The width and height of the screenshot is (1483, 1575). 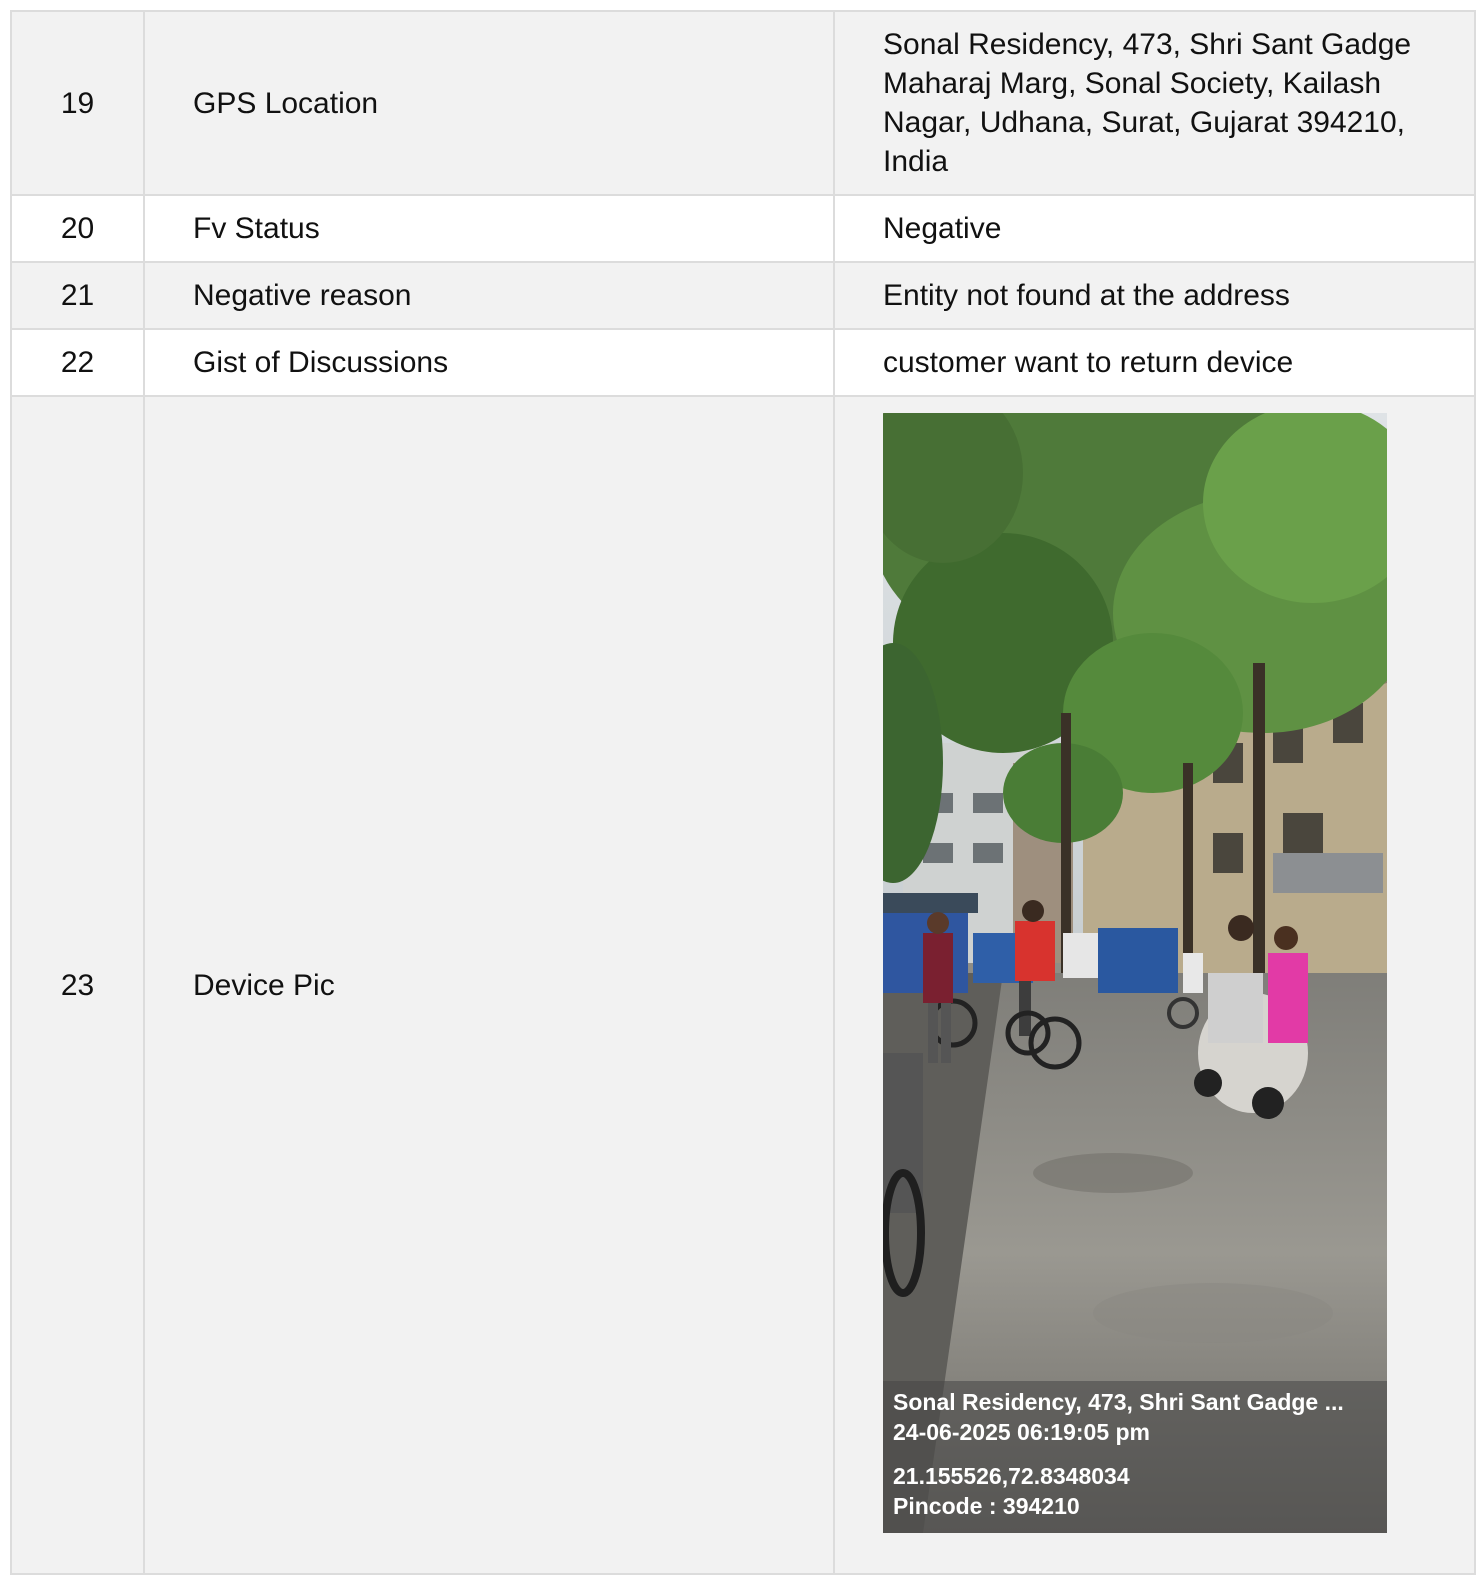 I want to click on row-number: 23, so click(x=77, y=985).